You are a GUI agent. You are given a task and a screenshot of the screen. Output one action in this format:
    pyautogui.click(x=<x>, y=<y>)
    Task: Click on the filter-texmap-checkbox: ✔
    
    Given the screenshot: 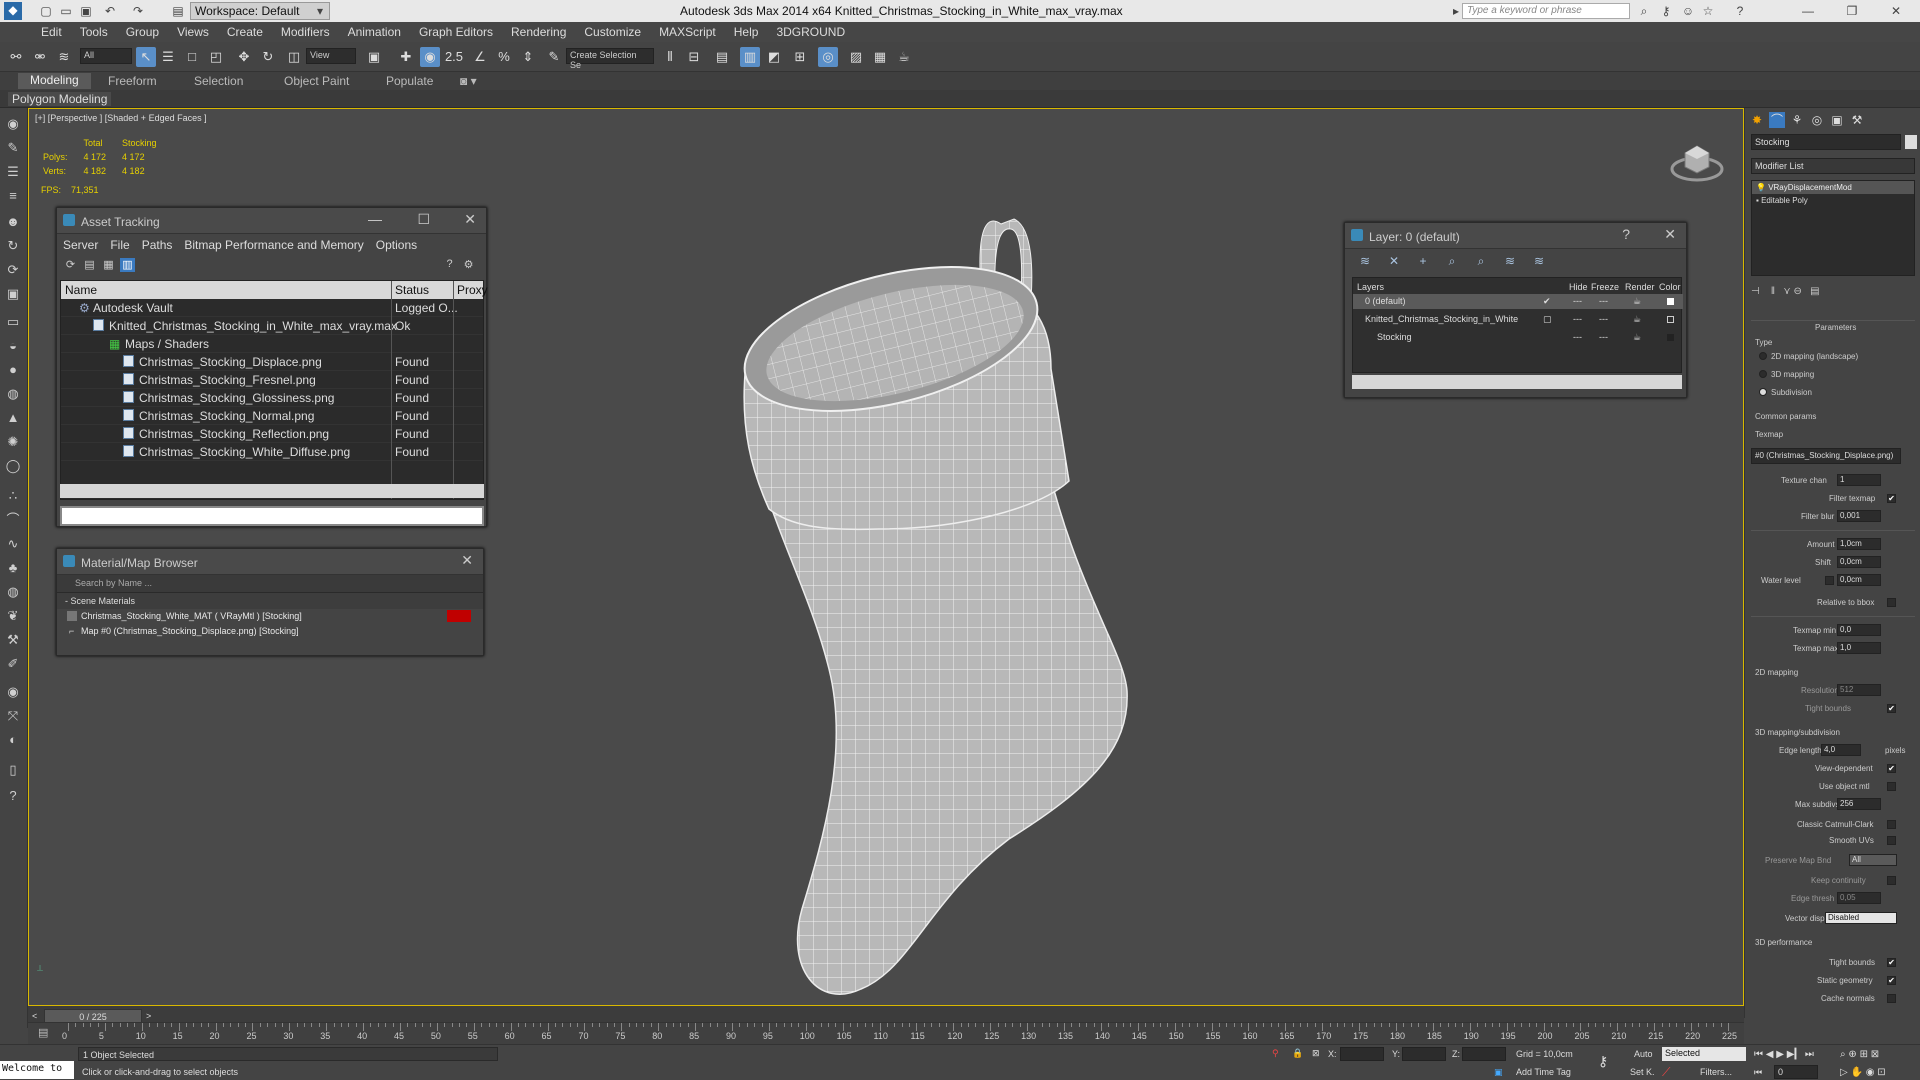 What is the action you would take?
    pyautogui.click(x=1891, y=498)
    